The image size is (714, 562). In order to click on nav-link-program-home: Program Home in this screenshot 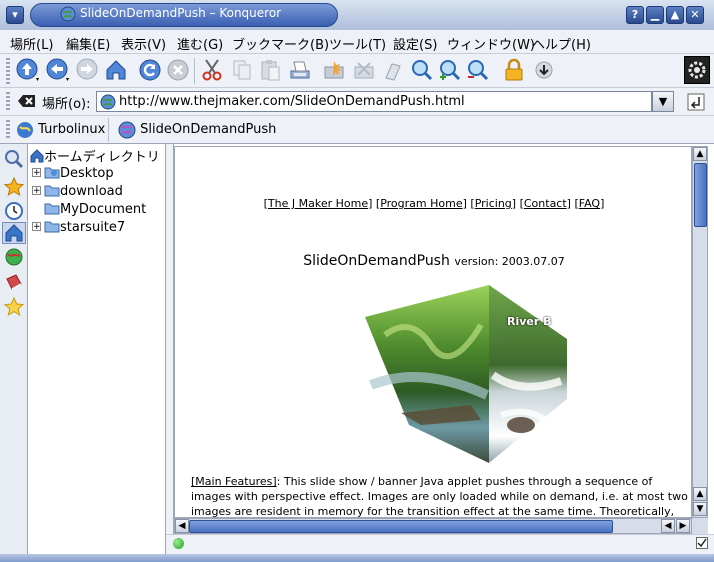, I will do `click(421, 203)`.